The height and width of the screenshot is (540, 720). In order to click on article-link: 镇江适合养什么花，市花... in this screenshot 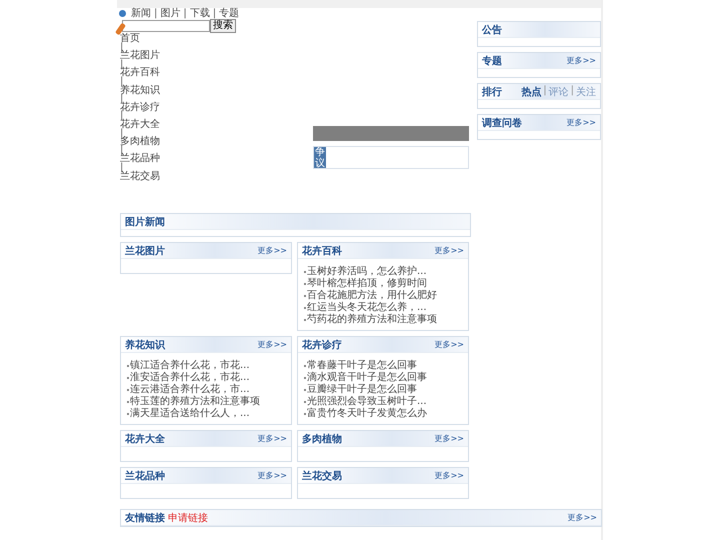, I will do `click(190, 366)`.